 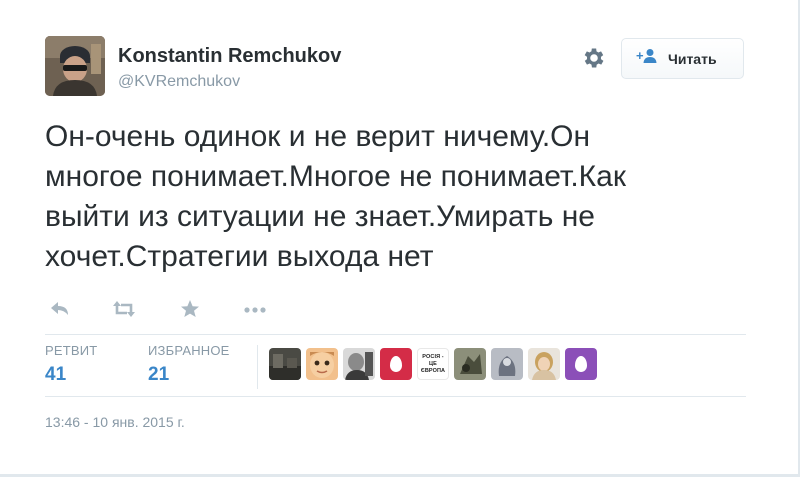 I want to click on reply-icon, so click(x=60, y=309).